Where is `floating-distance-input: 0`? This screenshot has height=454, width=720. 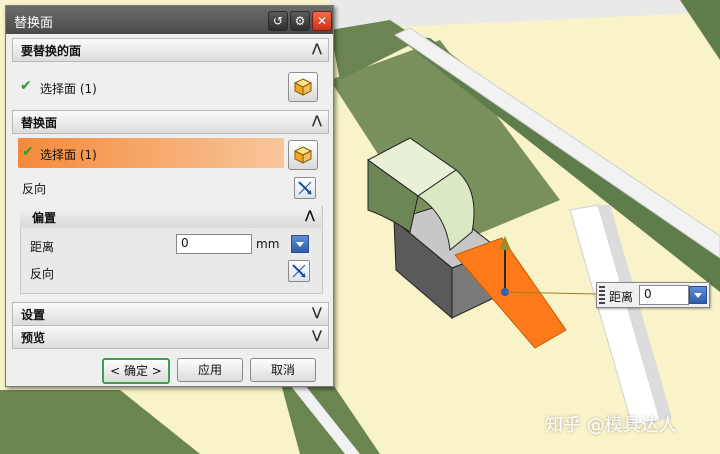
floating-distance-input: 0 is located at coordinates (664, 295).